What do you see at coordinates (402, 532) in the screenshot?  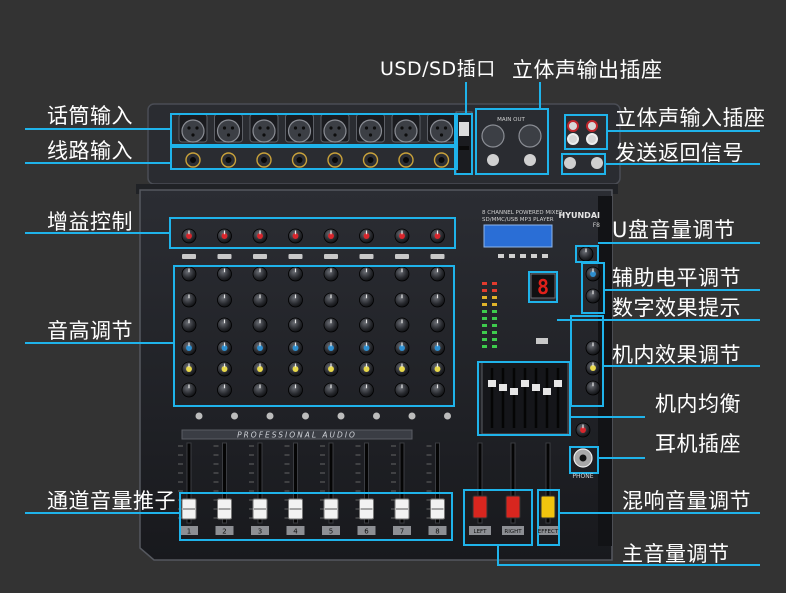 I see `channel-number: 7` at bounding box center [402, 532].